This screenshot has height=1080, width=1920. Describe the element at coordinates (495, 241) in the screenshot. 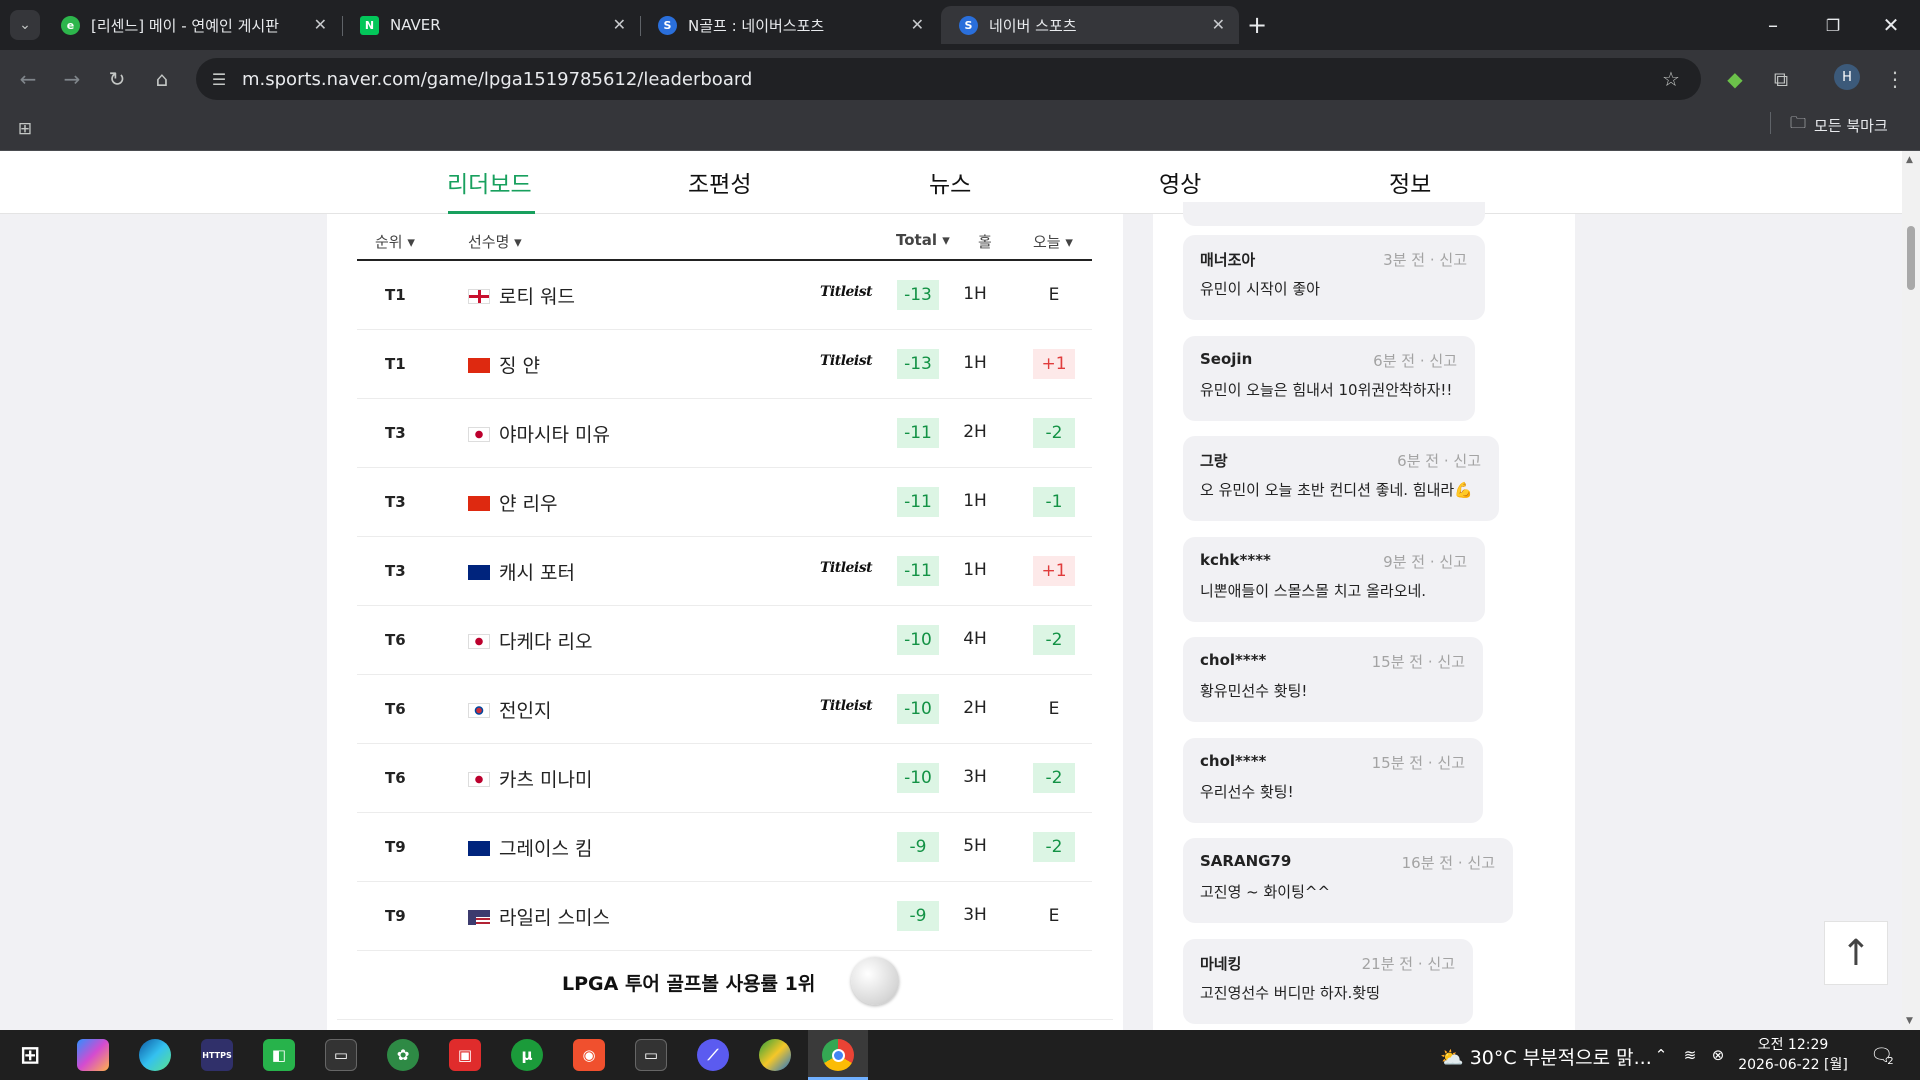

I see `name-sort-header: 선수명 ▾` at that location.